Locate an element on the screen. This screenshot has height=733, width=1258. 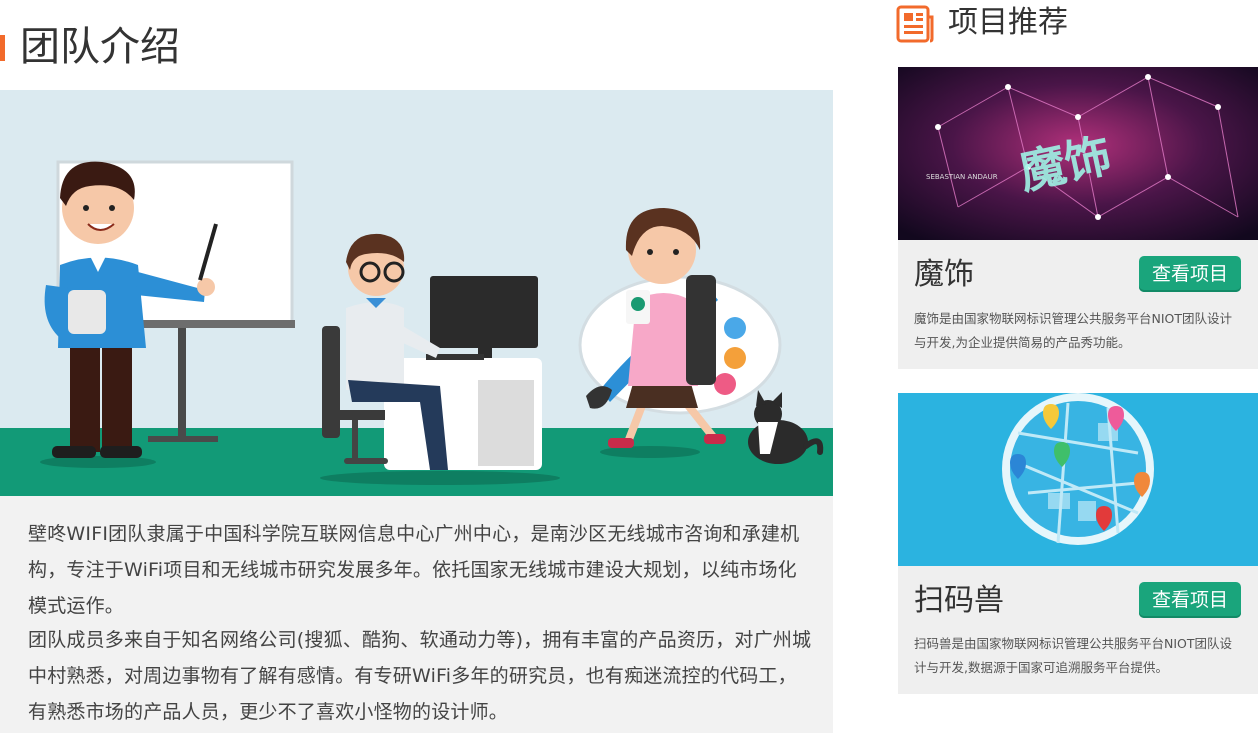
project-name: 扫码兽 is located at coordinates (959, 600).